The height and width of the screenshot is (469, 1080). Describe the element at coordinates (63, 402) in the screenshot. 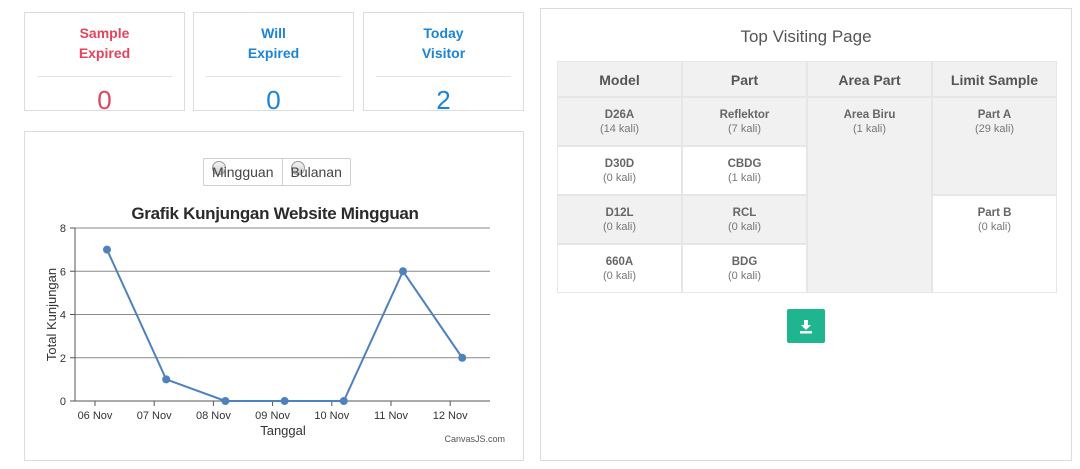

I see `y-tick-label: 0` at that location.